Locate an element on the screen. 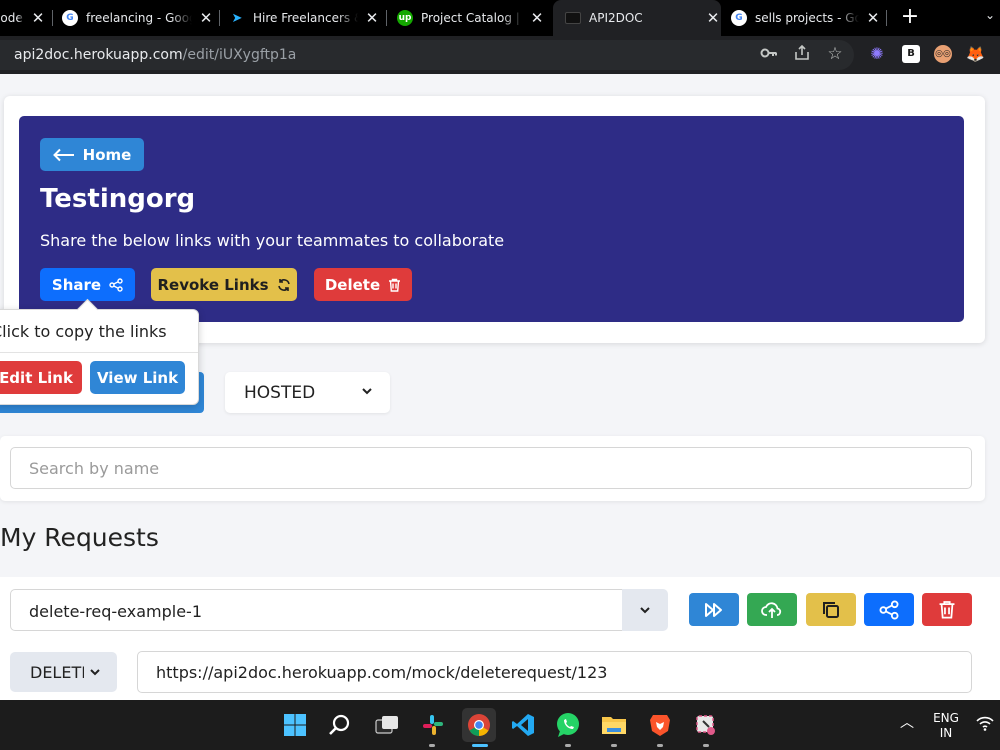  share-request-button is located at coordinates (889, 609).